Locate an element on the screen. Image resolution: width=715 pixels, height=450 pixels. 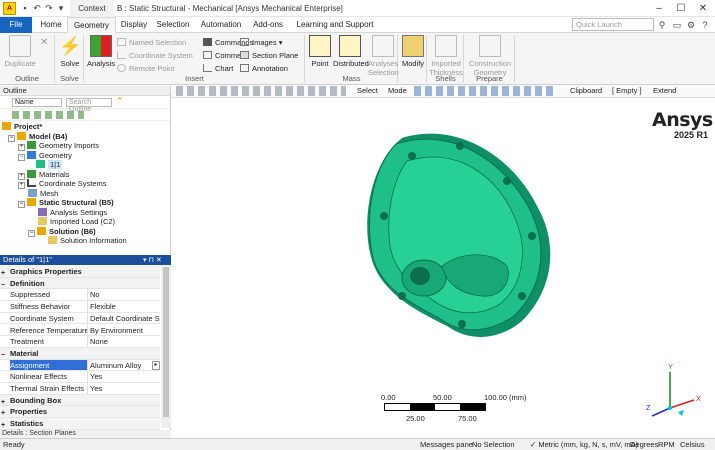
details-value: Flexible is located at coordinates (125, 306).